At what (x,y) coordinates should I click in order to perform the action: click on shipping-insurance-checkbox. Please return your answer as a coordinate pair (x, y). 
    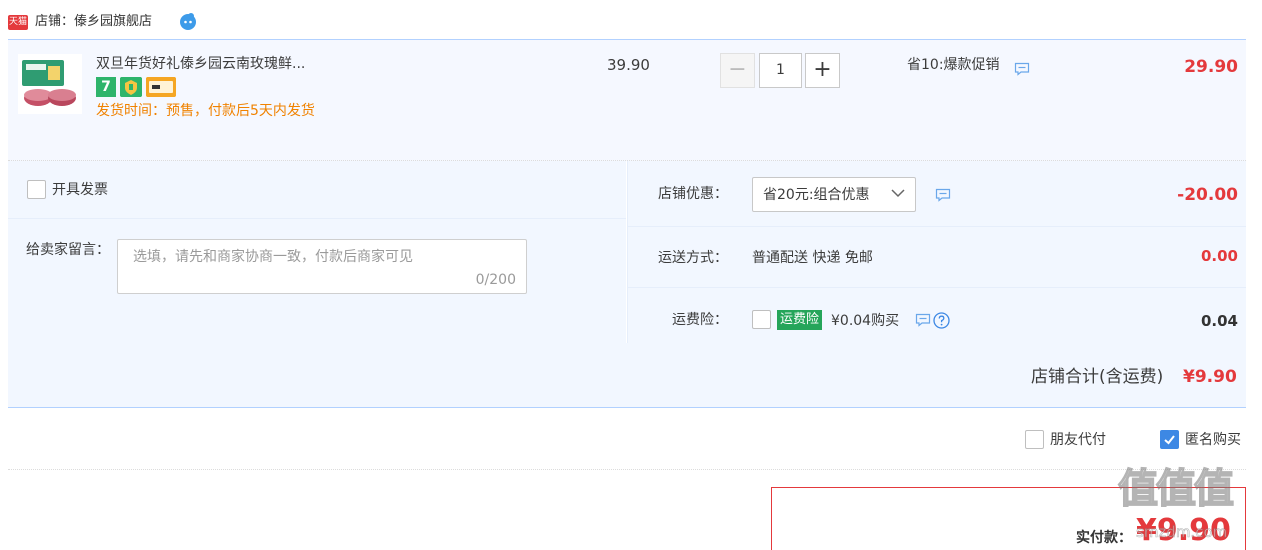
    Looking at the image, I should click on (761, 319).